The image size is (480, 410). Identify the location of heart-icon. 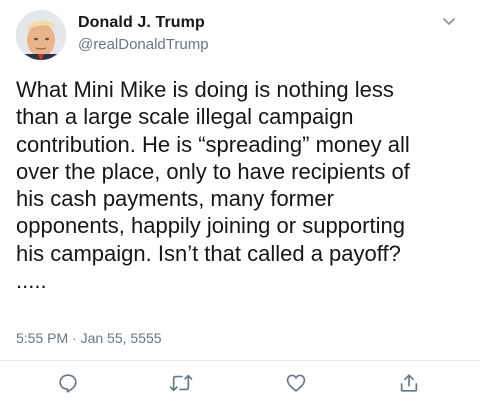
(296, 383).